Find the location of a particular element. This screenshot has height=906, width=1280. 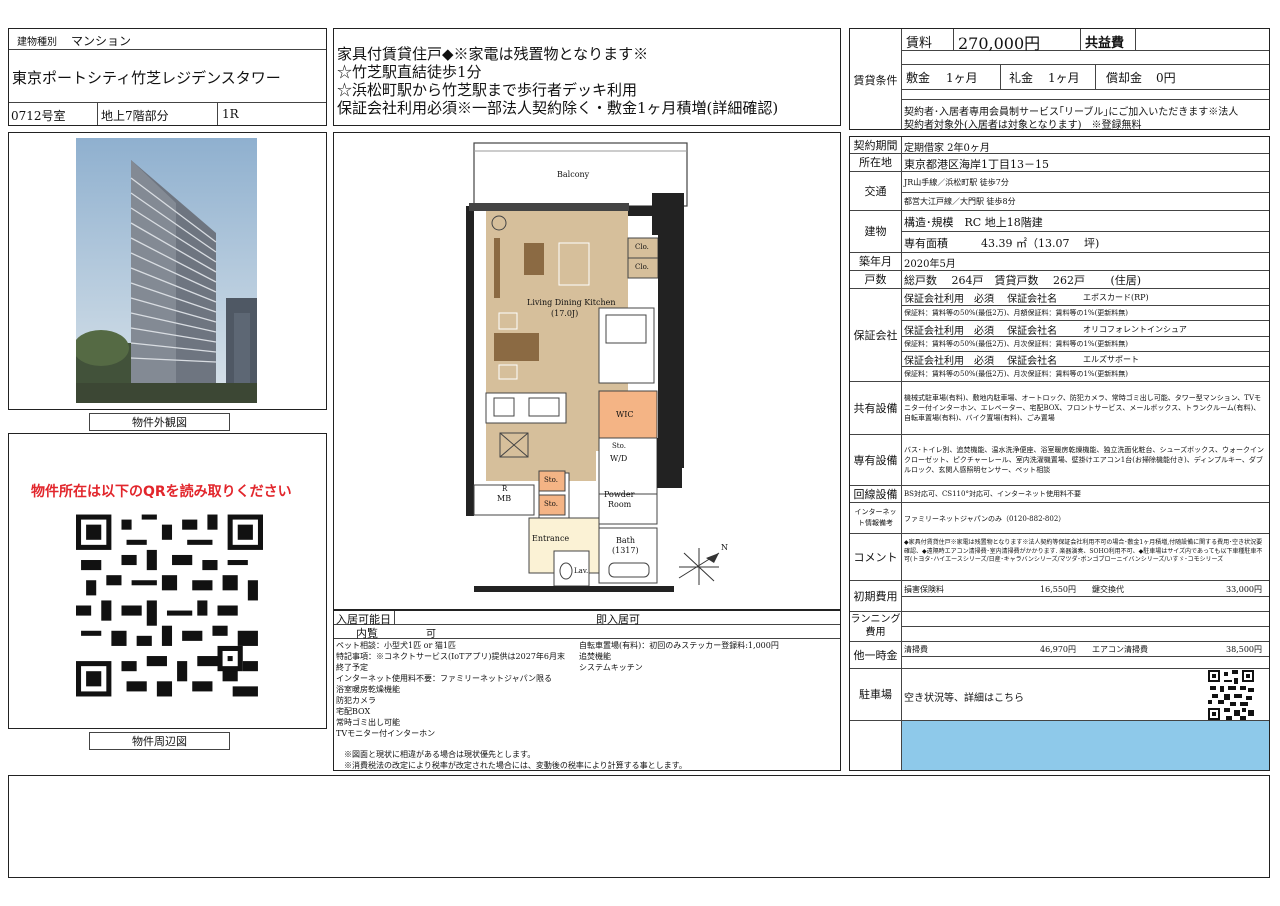

feature-item: 特記事項：※コネクトサービス(IoTアプリ)提供は2027年6月末 is located at coordinates (451, 656).